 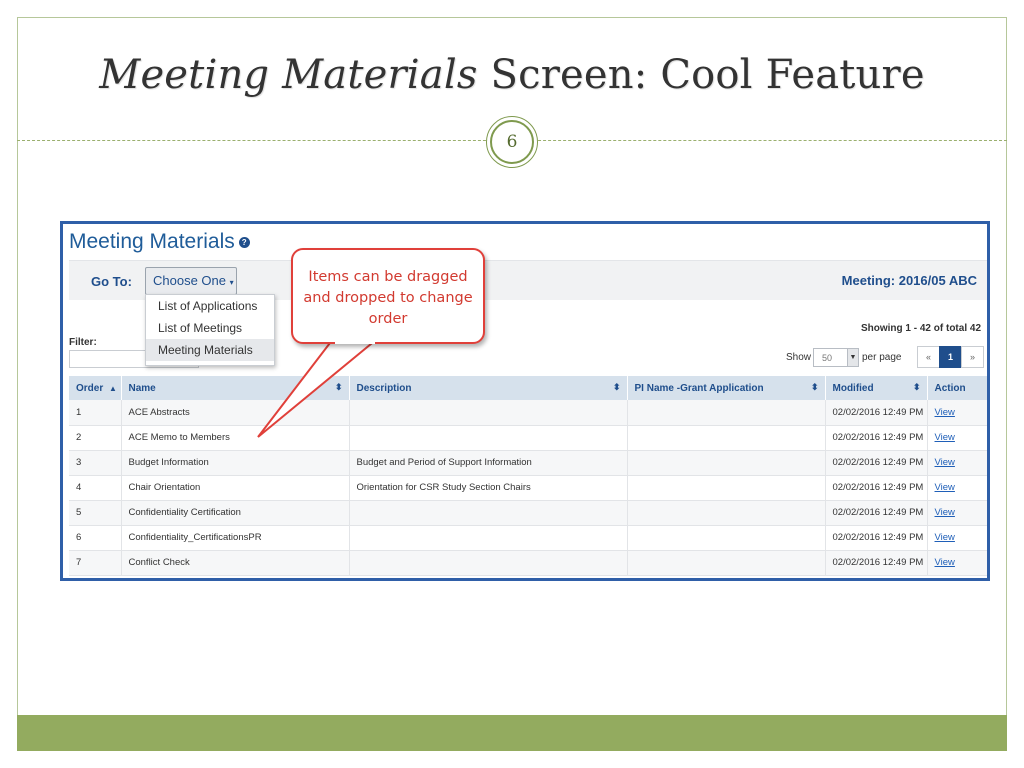 What do you see at coordinates (882, 357) in the screenshot?
I see `per-page-label: per page` at bounding box center [882, 357].